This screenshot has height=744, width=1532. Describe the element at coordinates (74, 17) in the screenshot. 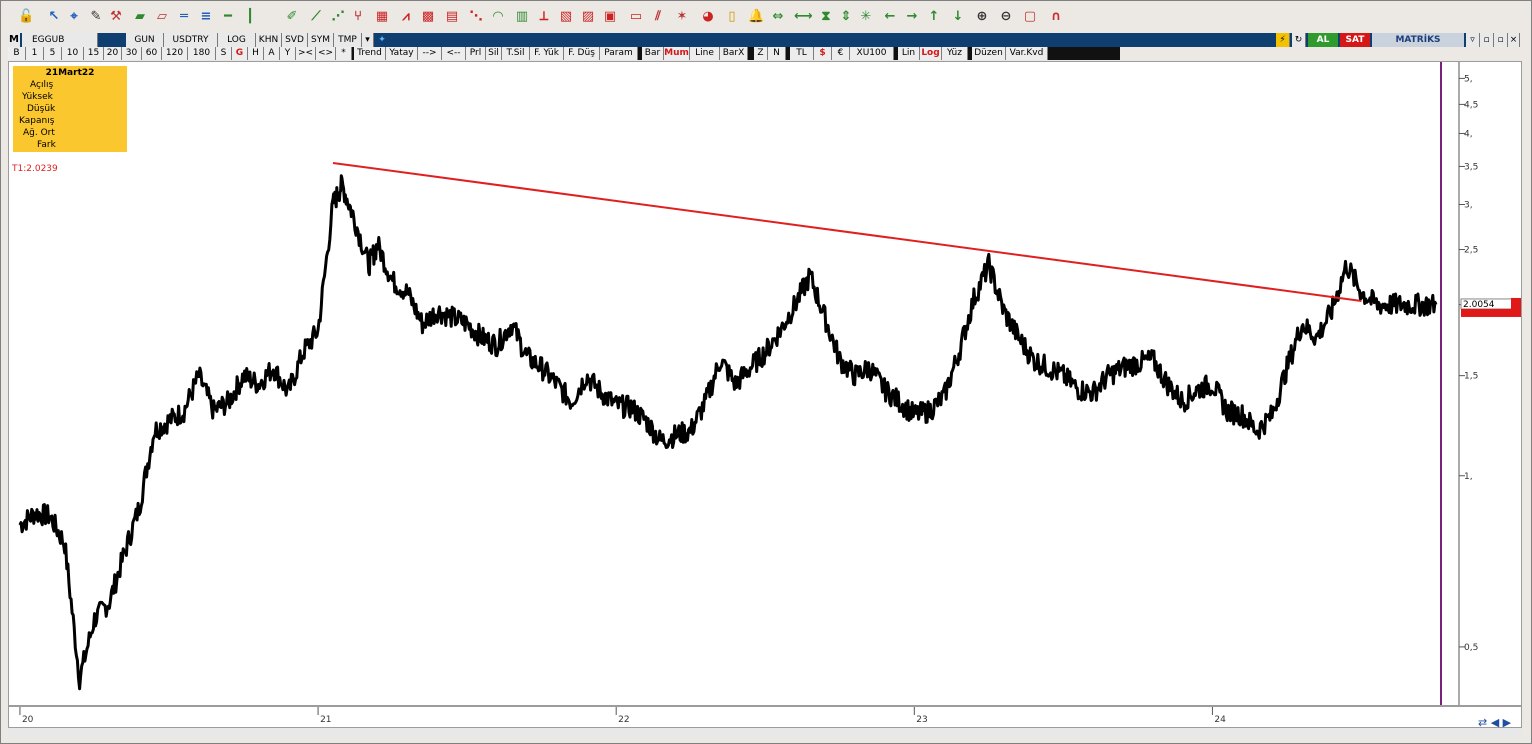

I see `crosshair-icon: ⌖` at that location.